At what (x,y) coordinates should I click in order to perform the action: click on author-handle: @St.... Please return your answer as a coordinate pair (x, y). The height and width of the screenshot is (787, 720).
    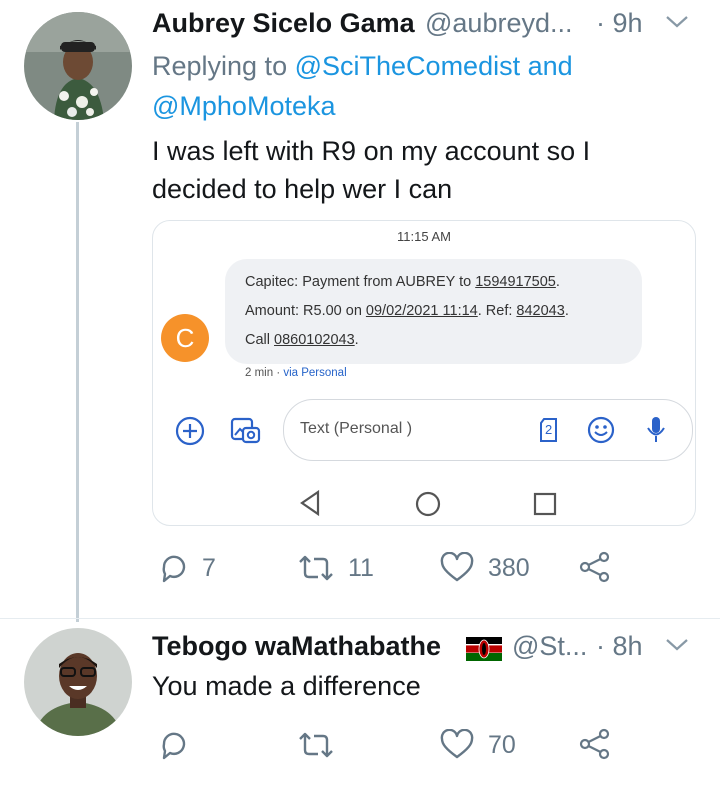
    Looking at the image, I should click on (549, 646).